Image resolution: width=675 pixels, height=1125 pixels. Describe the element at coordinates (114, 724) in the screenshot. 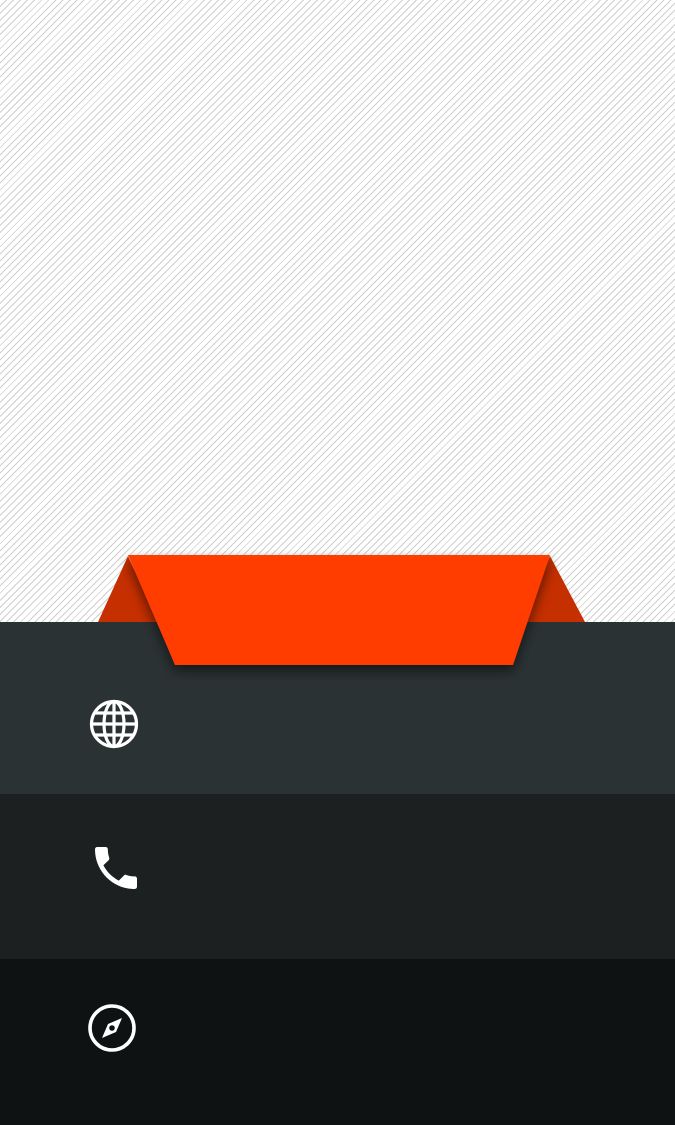

I see `globe-icon` at that location.